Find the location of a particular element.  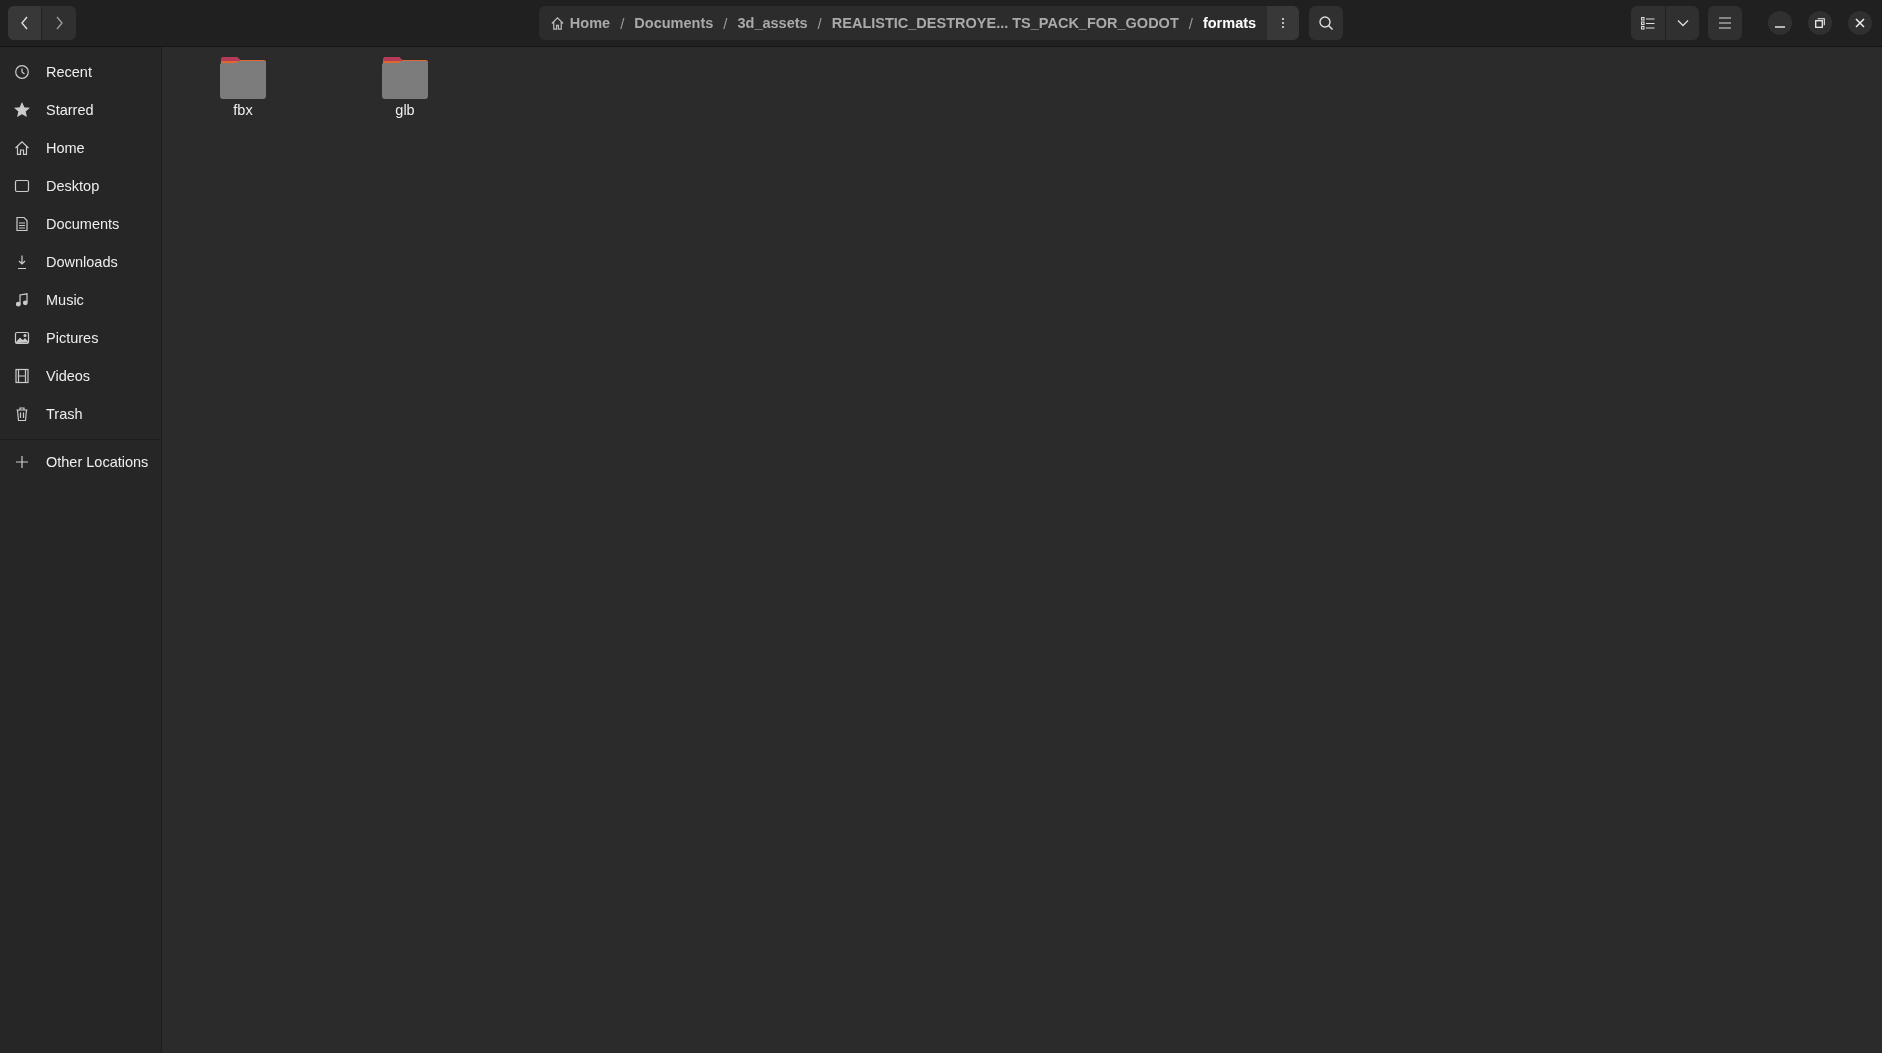

menu-icon is located at coordinates (1725, 23).